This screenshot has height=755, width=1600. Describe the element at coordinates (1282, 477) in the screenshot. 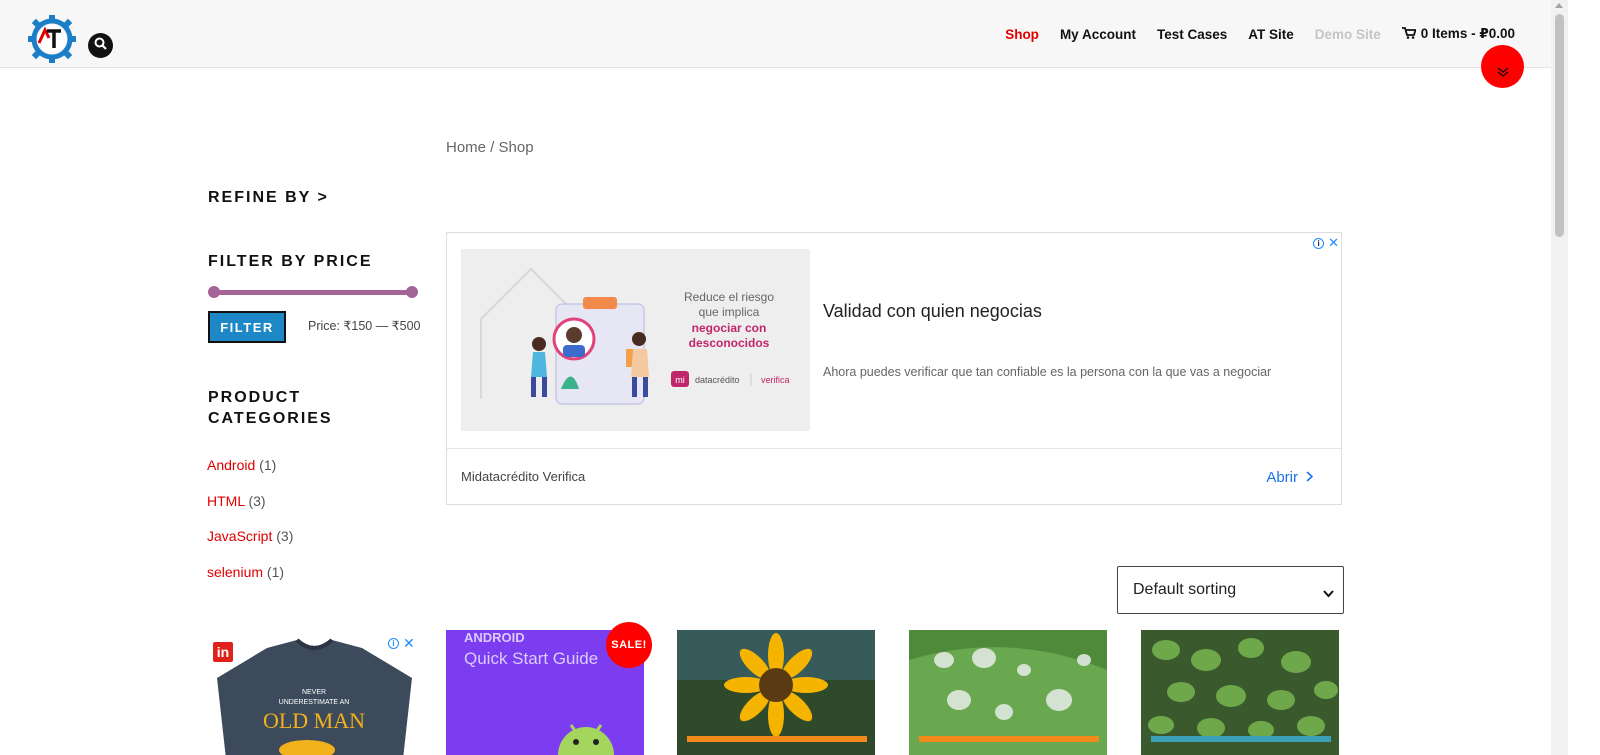

I see `ad-open-label: Abrir` at that location.